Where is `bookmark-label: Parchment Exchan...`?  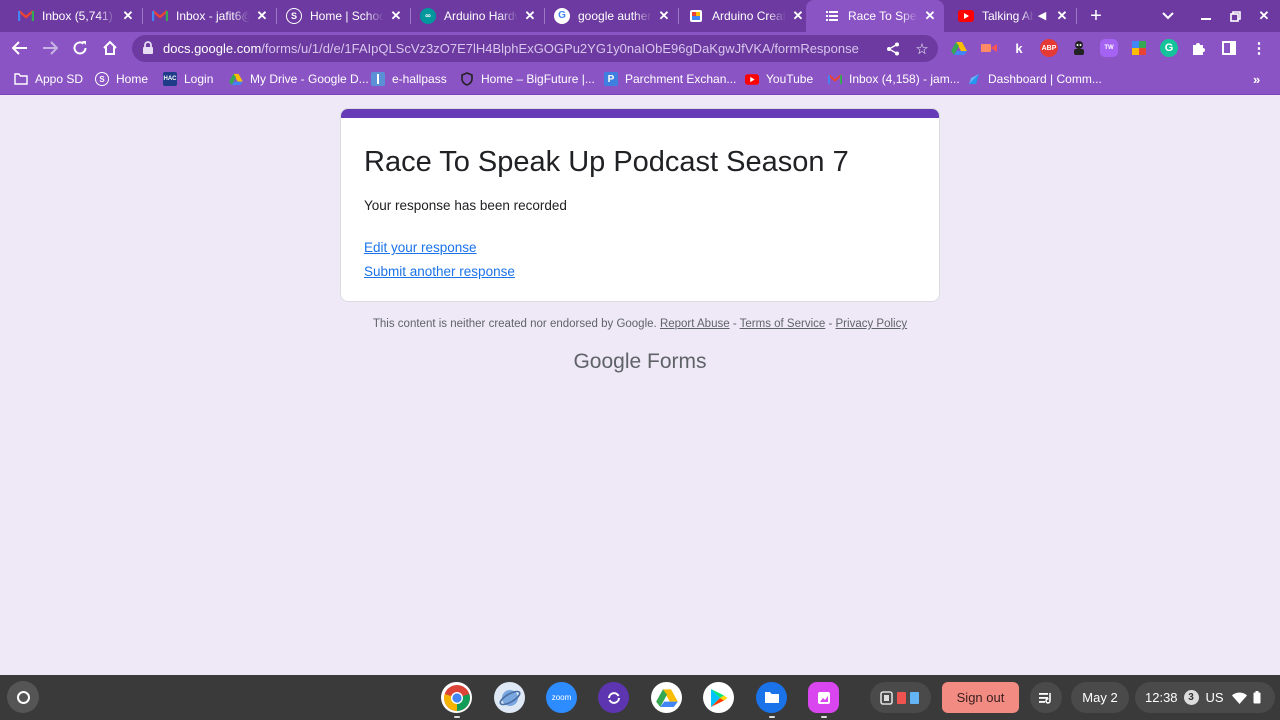 bookmark-label: Parchment Exchan... is located at coordinates (681, 79).